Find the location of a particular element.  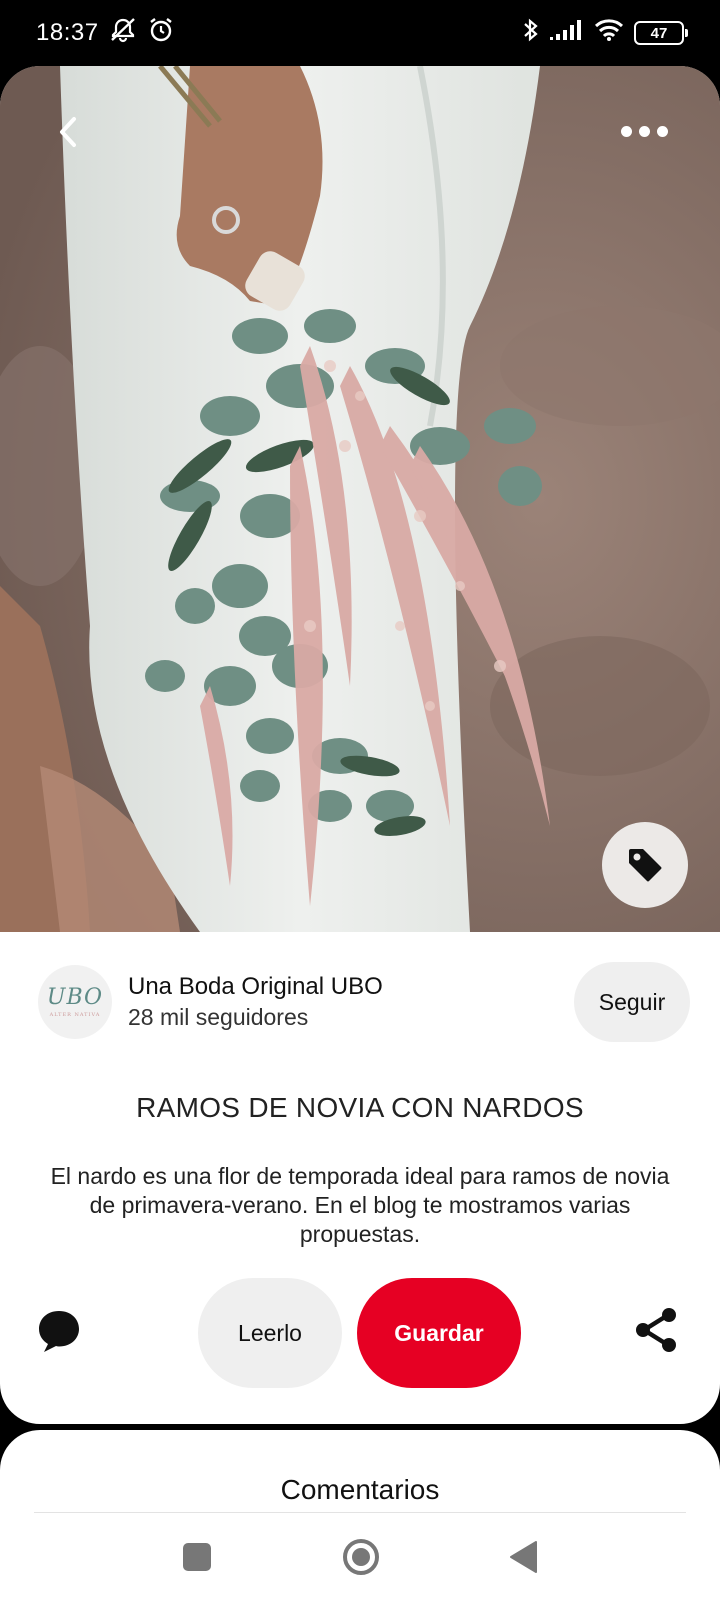

status-bar: 18:37 47 is located at coordinates (360, 33).